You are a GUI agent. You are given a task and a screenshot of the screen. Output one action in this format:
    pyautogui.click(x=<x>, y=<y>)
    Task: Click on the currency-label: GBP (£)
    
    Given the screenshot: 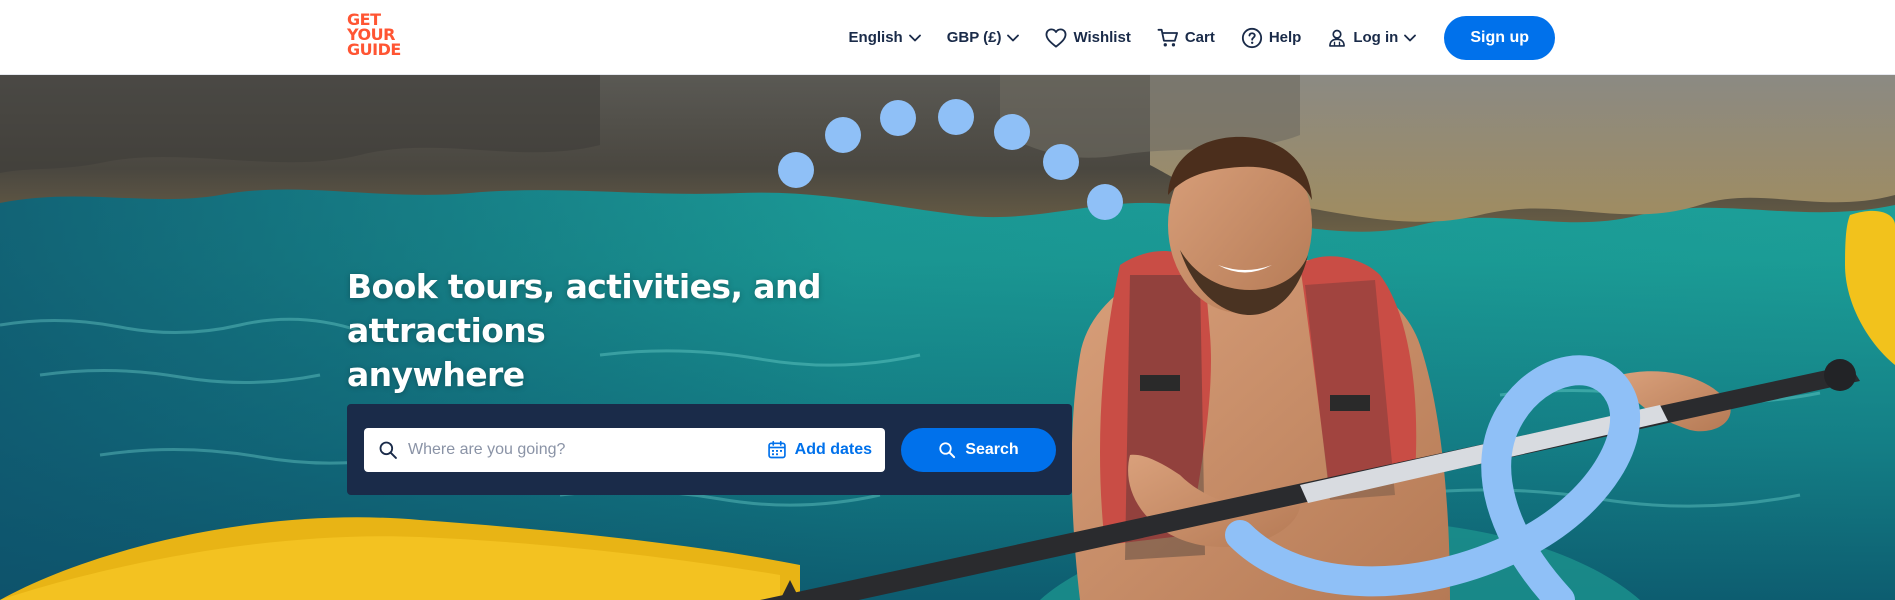 What is the action you would take?
    pyautogui.click(x=974, y=37)
    